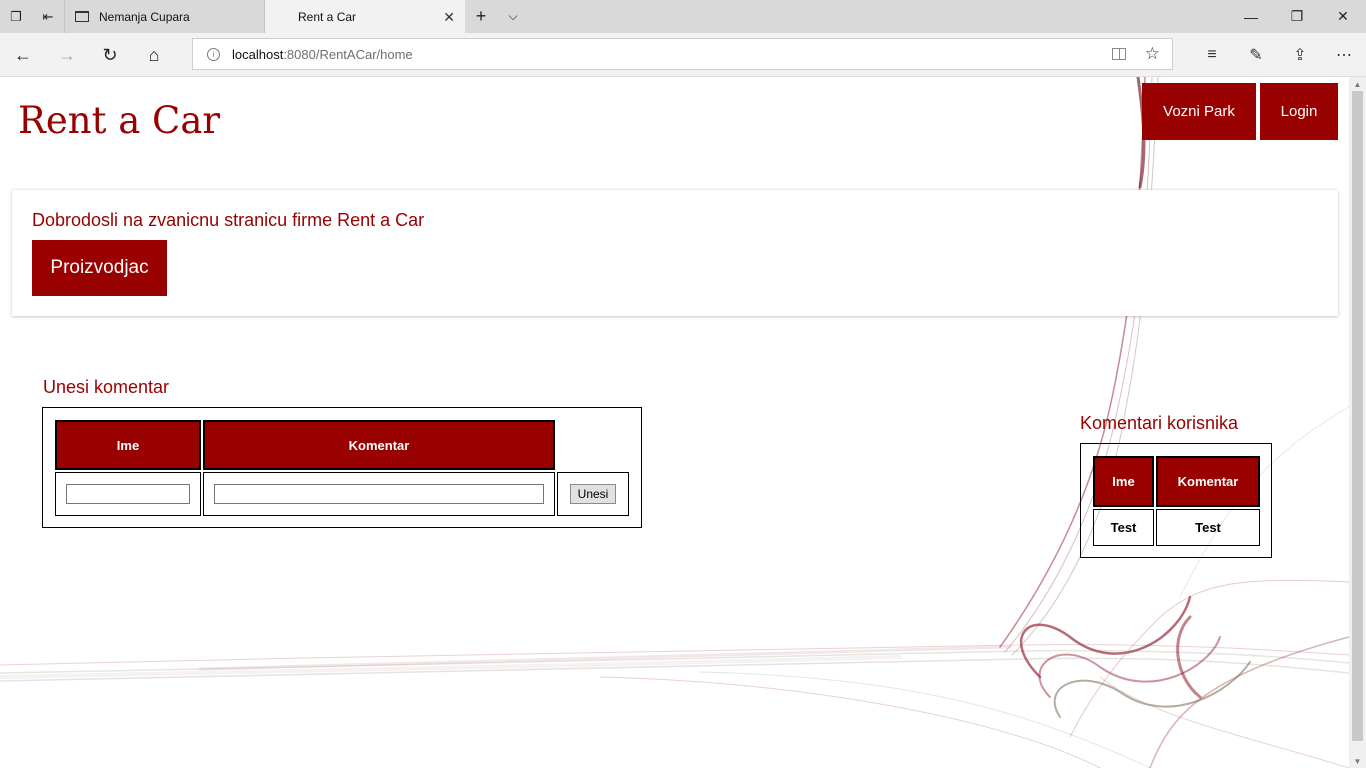 Image resolution: width=1366 pixels, height=768 pixels. I want to click on window-controls: — ❐ ✕, so click(1297, 16).